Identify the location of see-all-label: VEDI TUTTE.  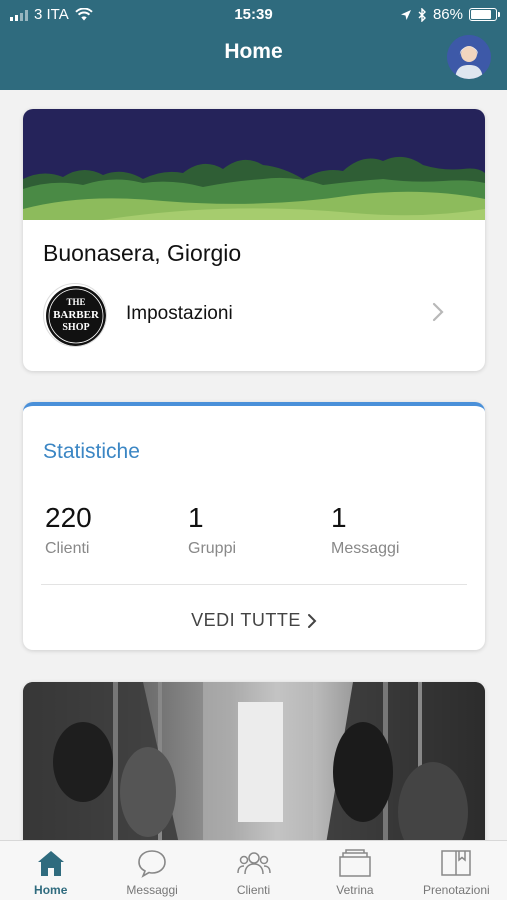
(246, 620).